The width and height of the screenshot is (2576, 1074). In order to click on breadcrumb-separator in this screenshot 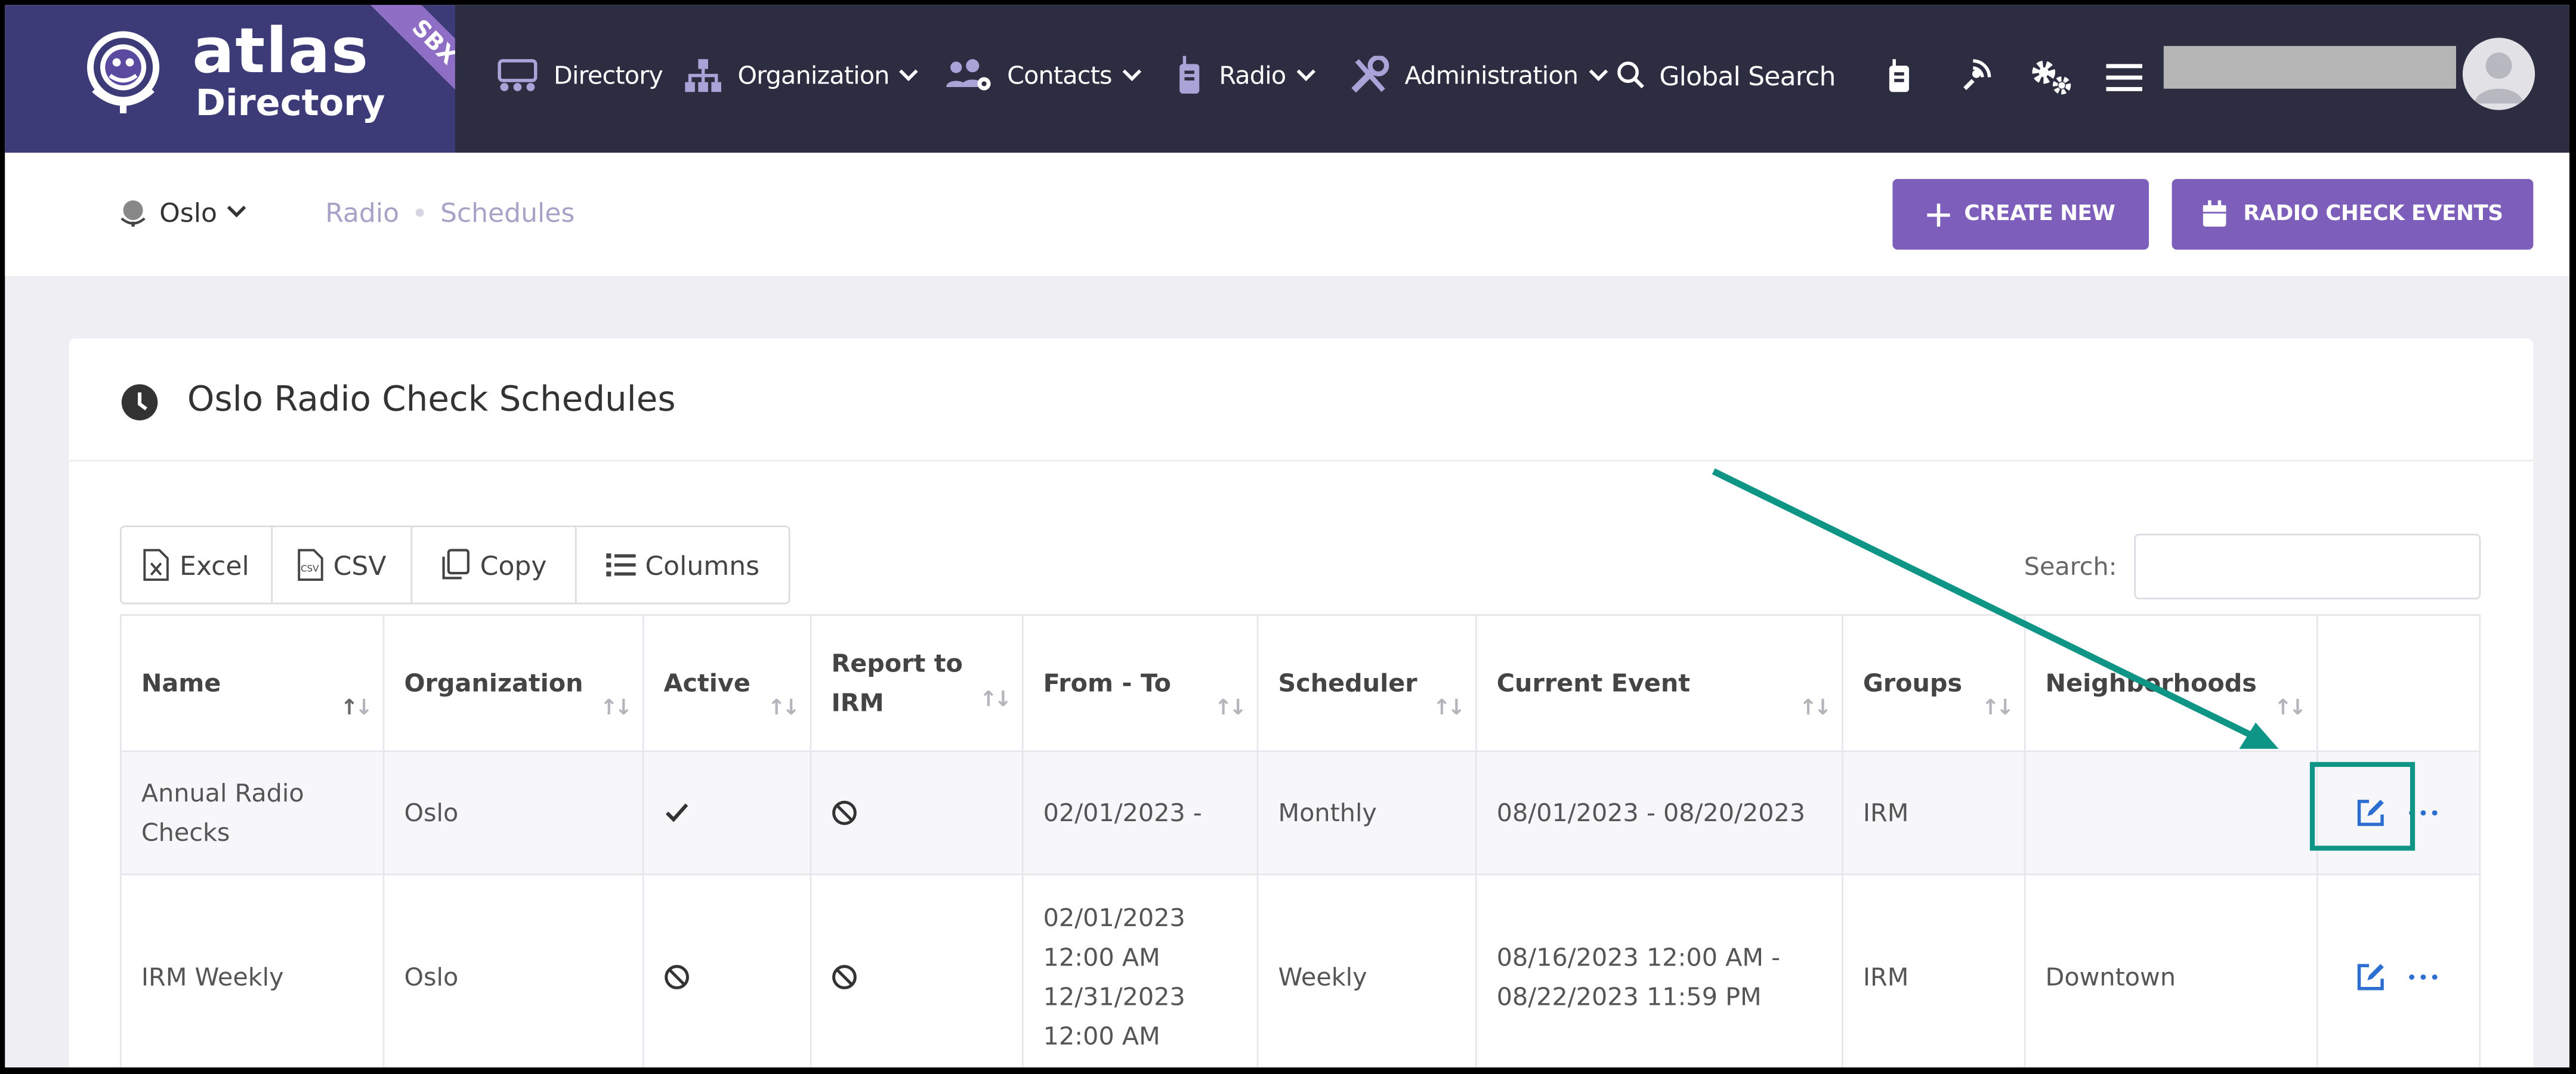, I will do `click(419, 212)`.